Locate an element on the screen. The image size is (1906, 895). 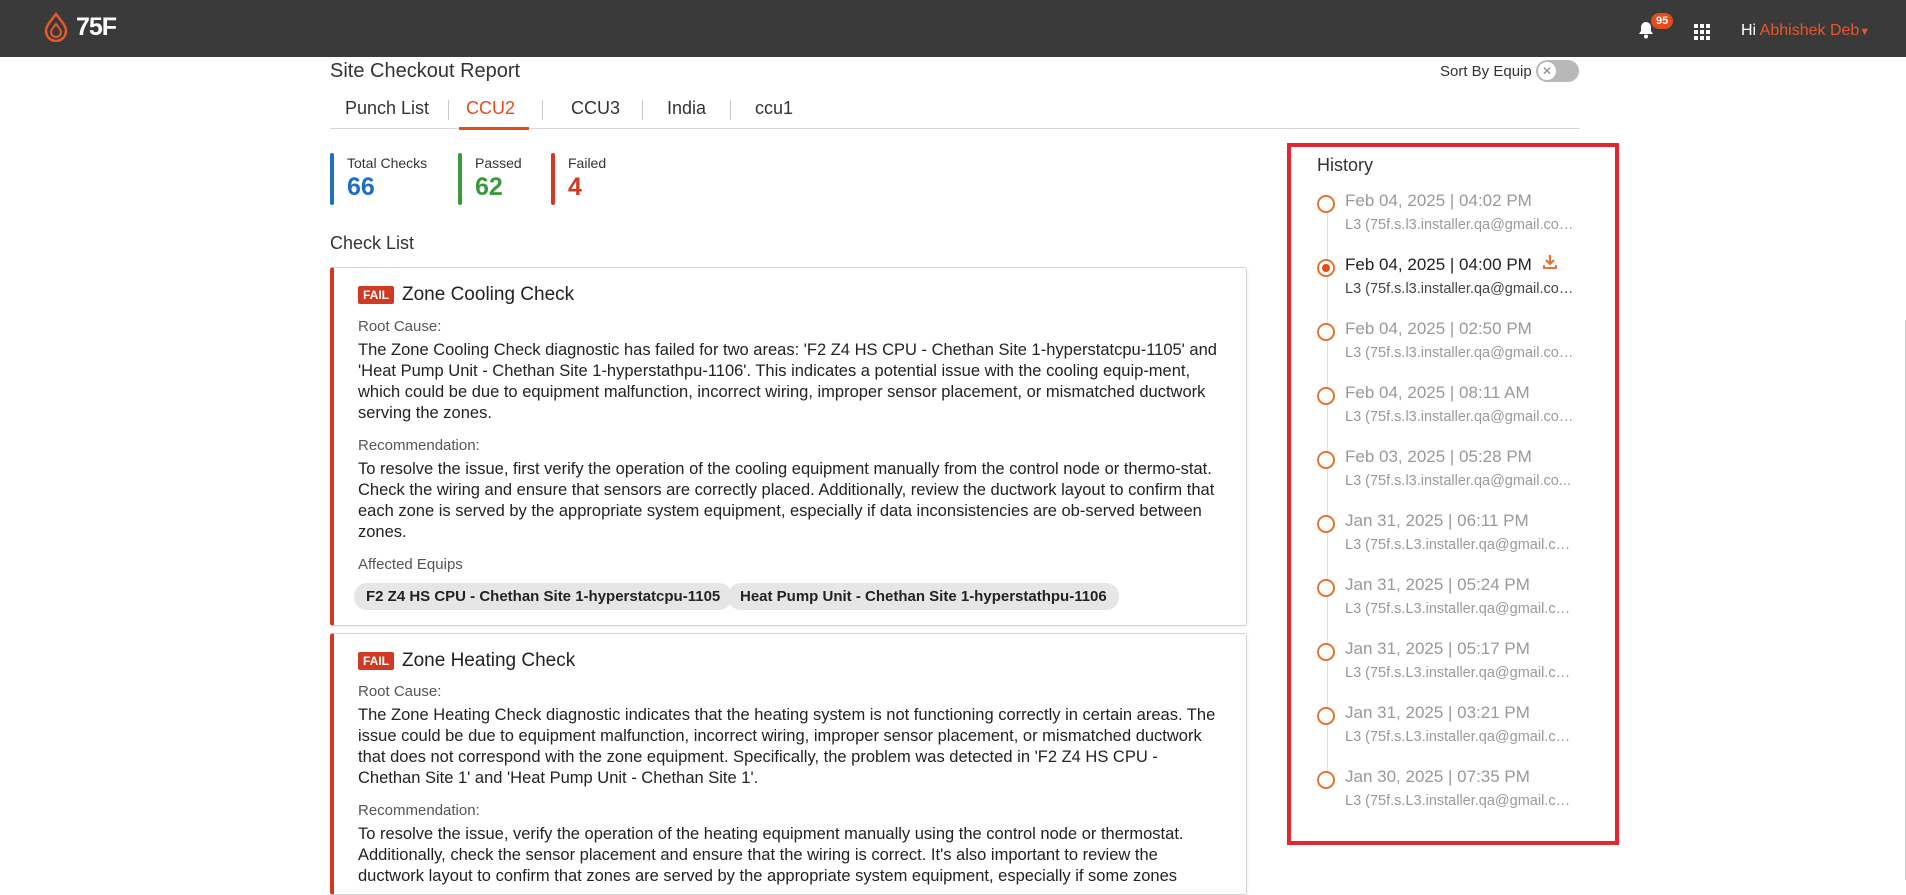
failed-label: Failed is located at coordinates (587, 163).